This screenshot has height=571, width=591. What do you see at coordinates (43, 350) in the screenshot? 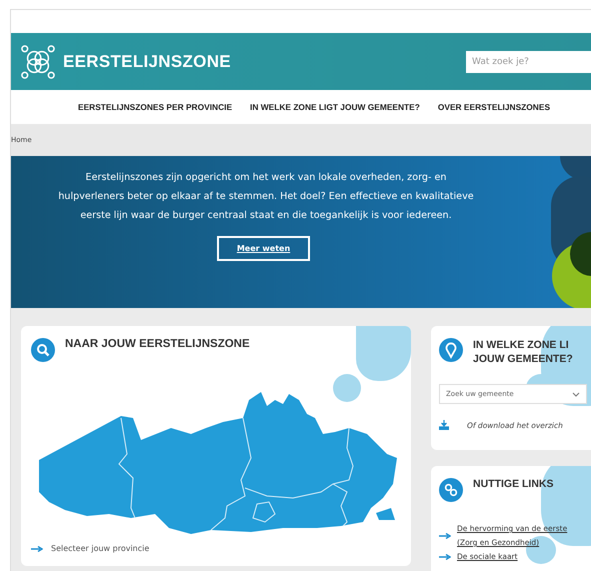
I see `search-icon` at bounding box center [43, 350].